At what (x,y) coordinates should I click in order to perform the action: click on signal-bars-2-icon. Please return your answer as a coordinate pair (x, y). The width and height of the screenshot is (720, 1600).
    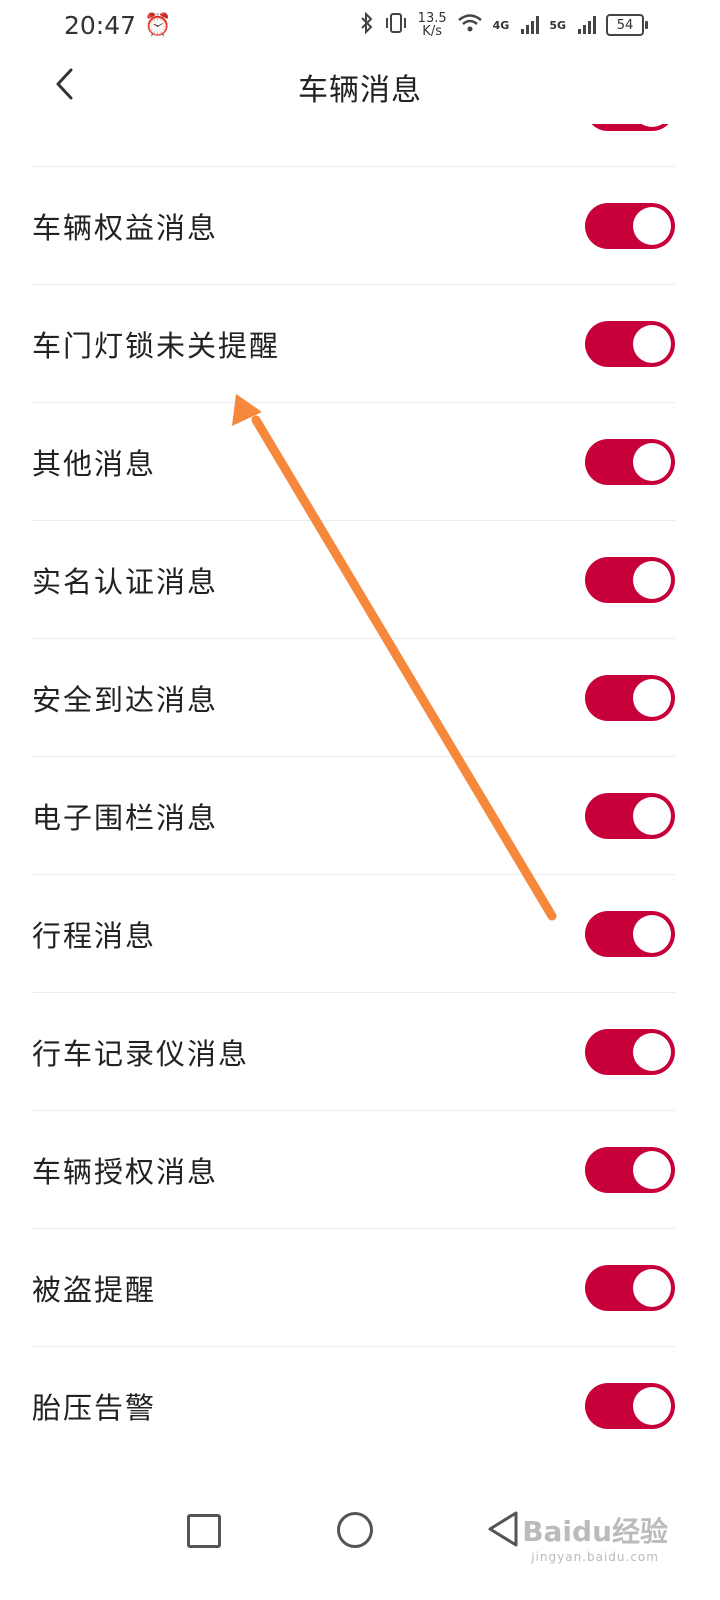
    Looking at the image, I should click on (586, 25).